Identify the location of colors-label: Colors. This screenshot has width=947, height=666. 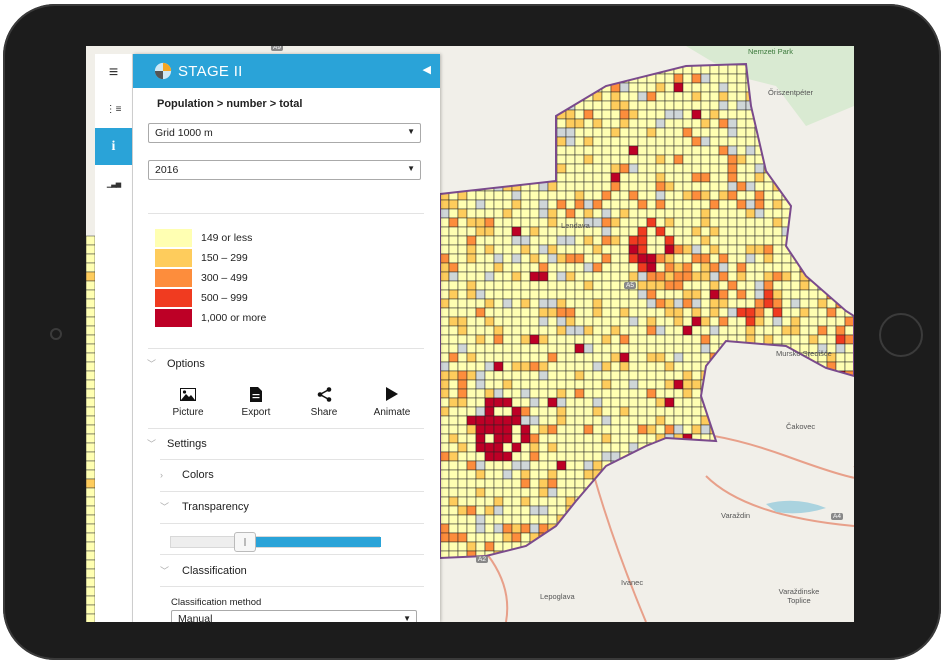
(198, 475).